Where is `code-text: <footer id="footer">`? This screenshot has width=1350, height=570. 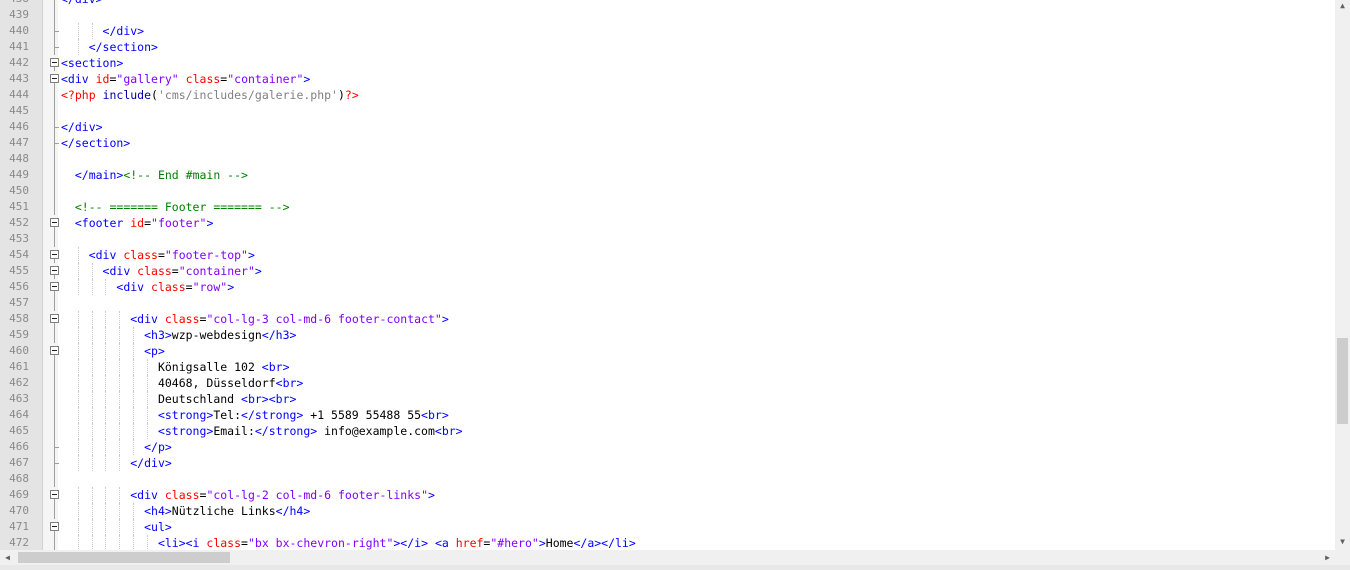 code-text: <footer id="footer"> is located at coordinates (137, 223).